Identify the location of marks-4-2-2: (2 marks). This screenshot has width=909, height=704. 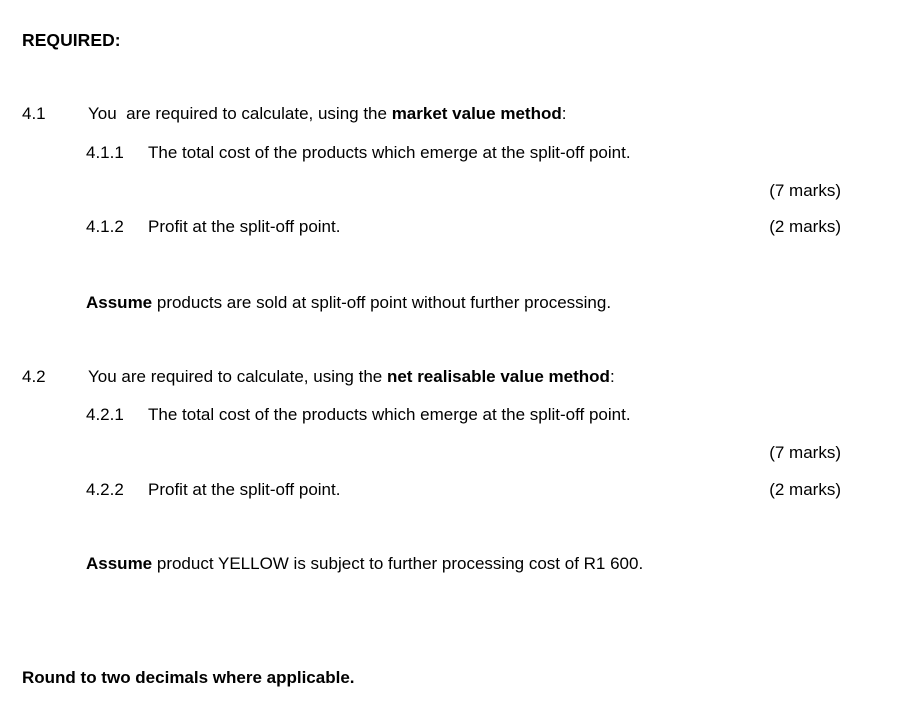
(805, 489).